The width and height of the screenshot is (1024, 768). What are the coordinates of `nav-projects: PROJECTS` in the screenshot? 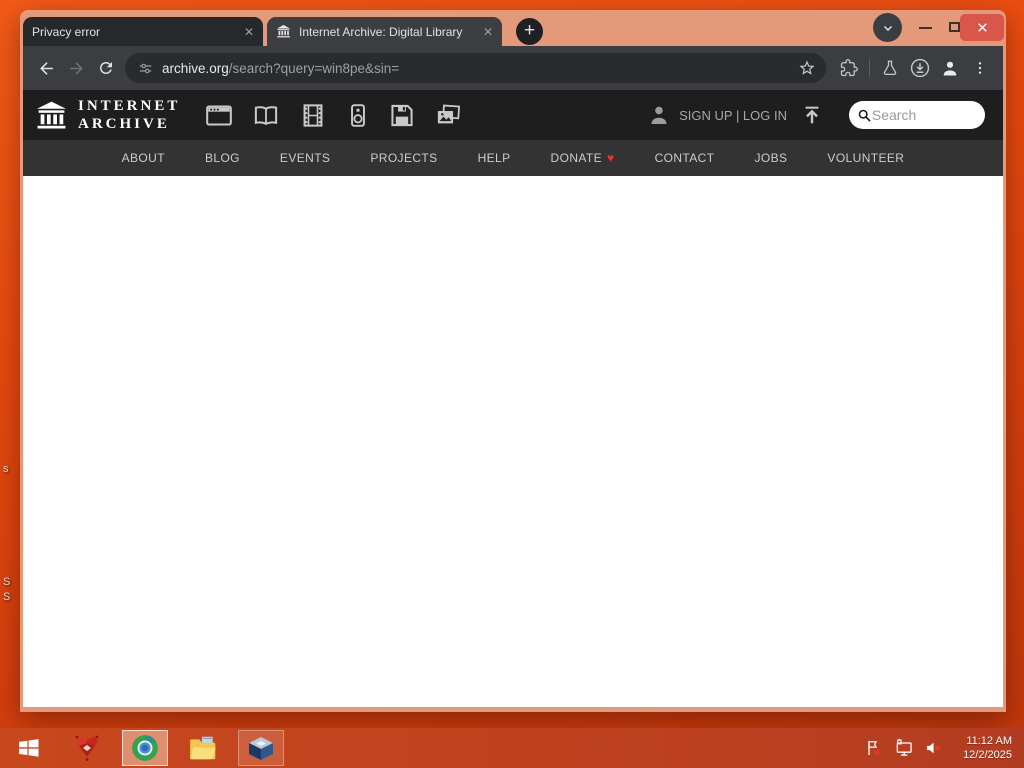 It's located at (403, 158).